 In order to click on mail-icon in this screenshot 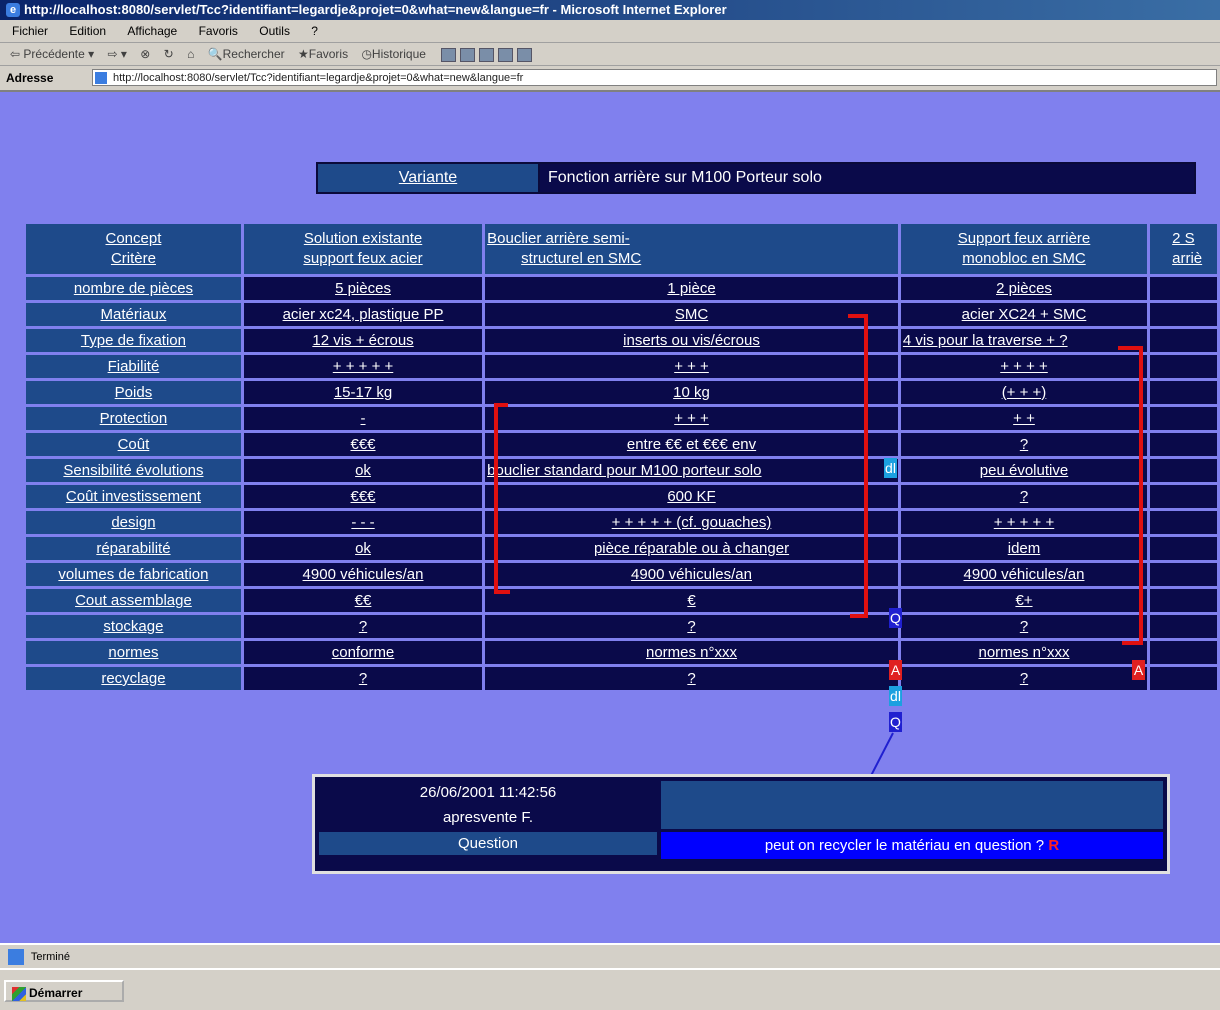, I will do `click(449, 54)`.